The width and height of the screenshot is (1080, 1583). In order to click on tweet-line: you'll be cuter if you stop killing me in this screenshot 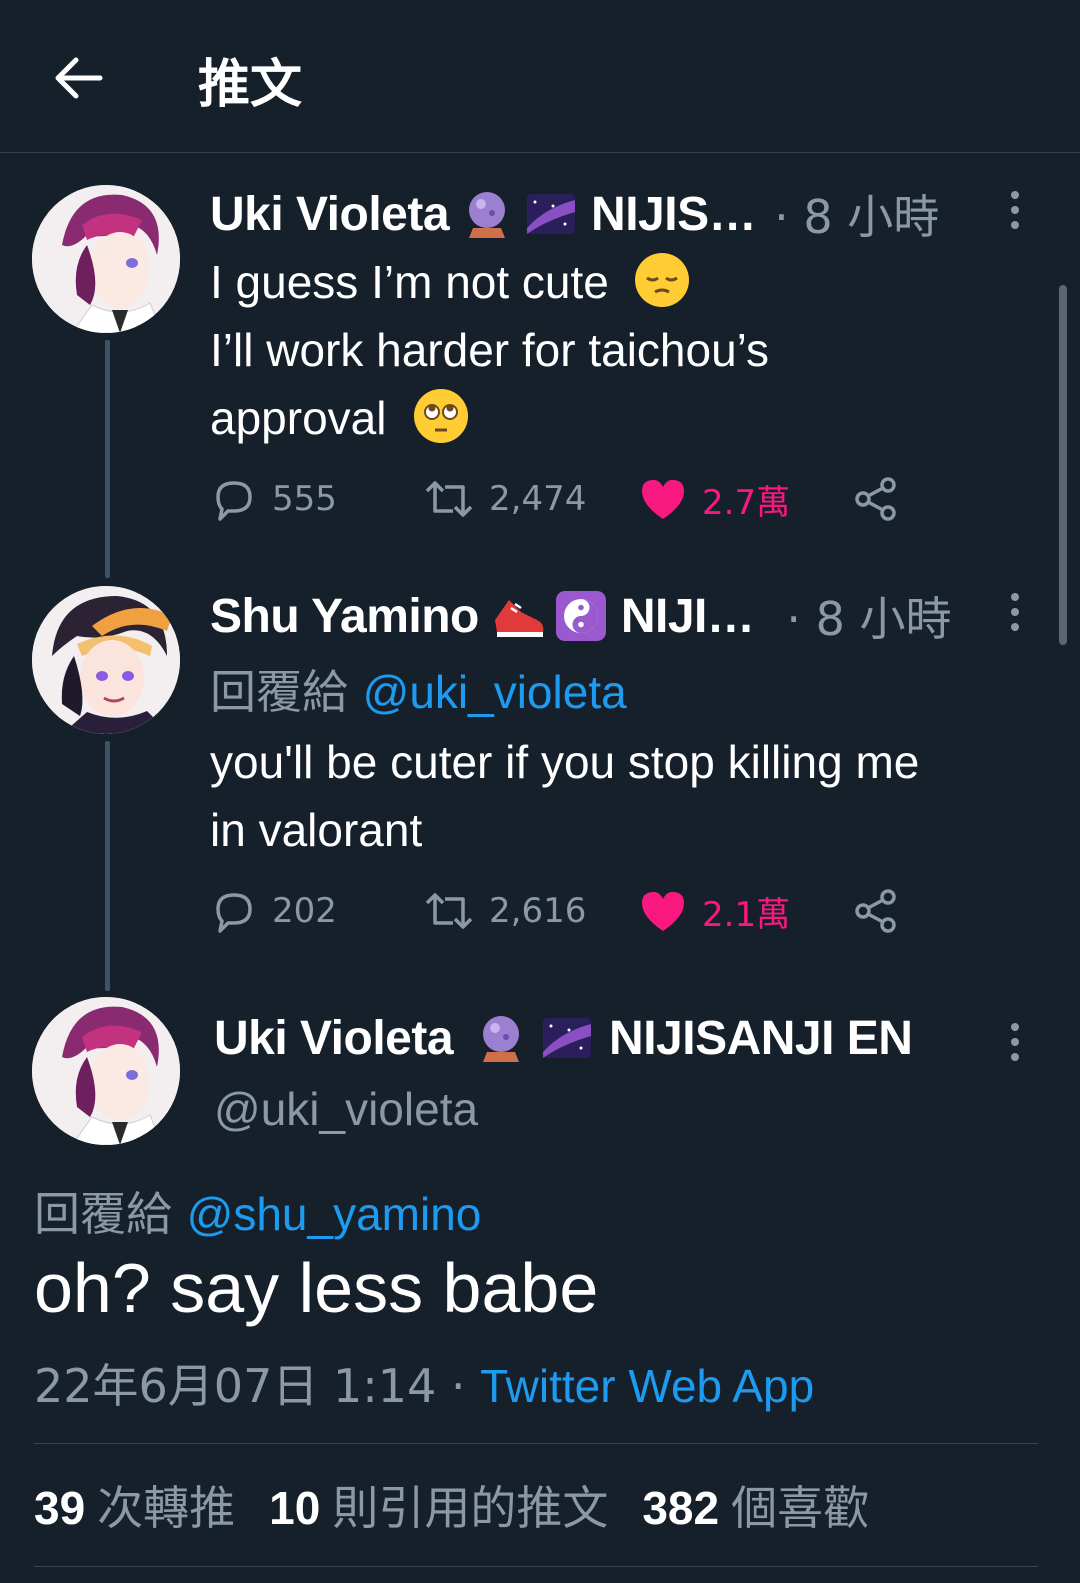, I will do `click(565, 762)`.